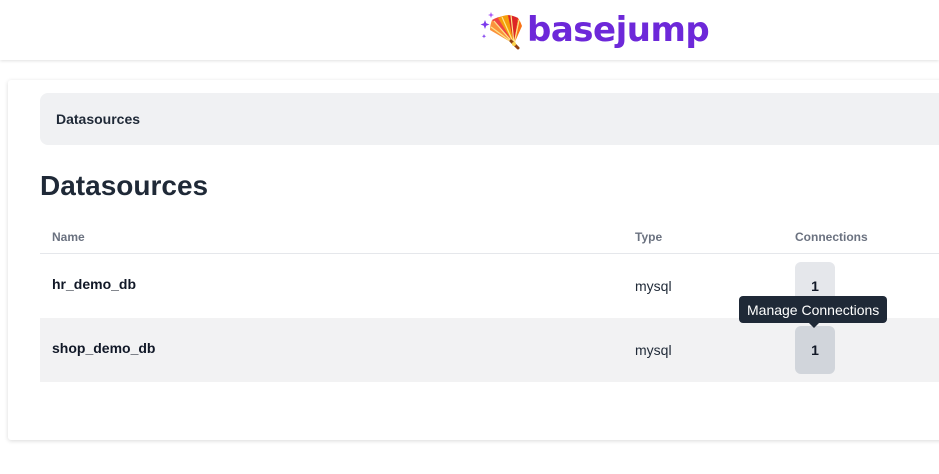 Image resolution: width=939 pixels, height=474 pixels. I want to click on logo-text: basejump, so click(618, 30).